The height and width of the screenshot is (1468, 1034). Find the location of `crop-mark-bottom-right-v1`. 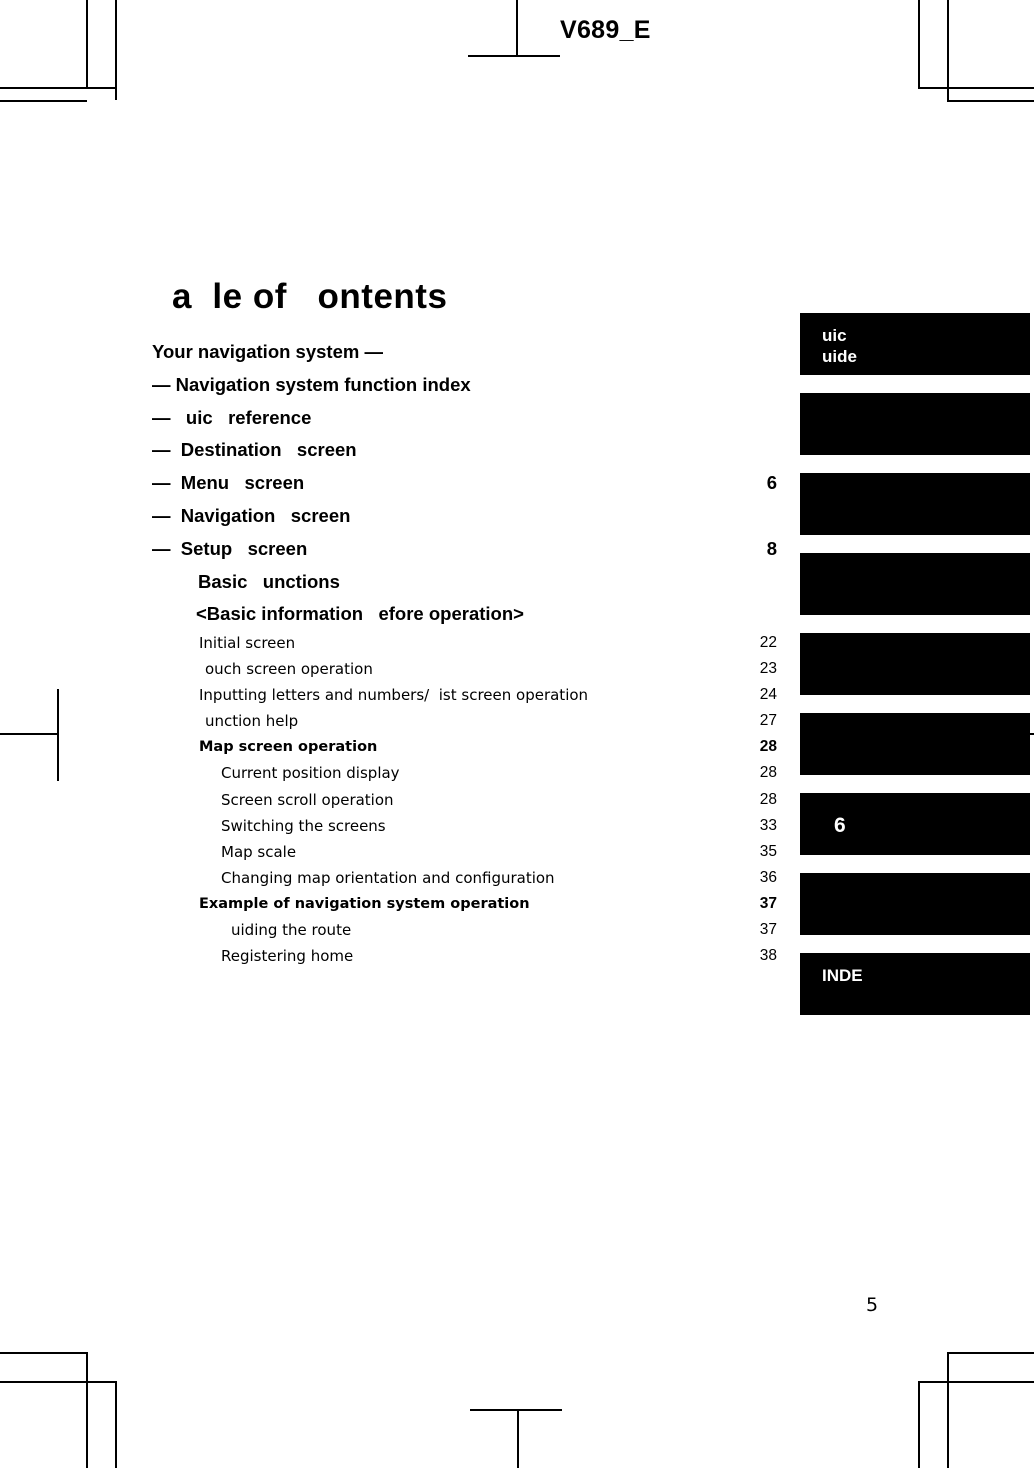

crop-mark-bottom-right-v1 is located at coordinates (948, 1410).